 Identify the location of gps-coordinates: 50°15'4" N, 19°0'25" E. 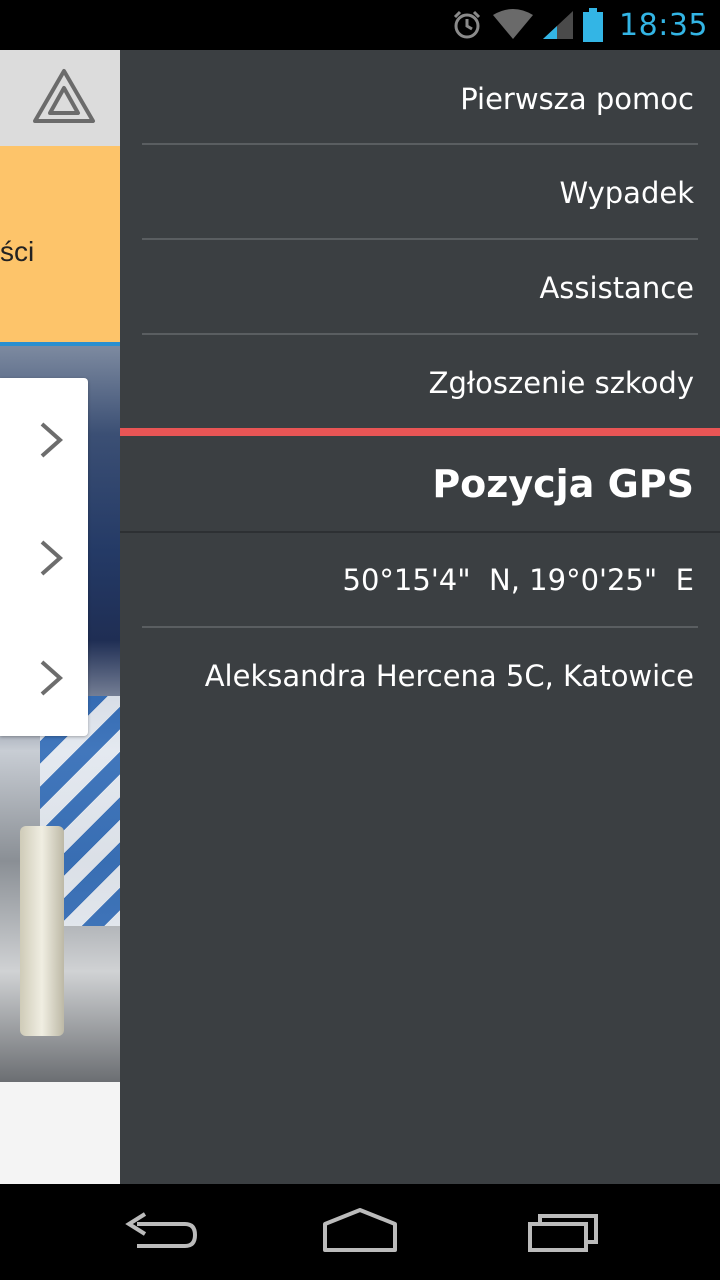
(420, 580).